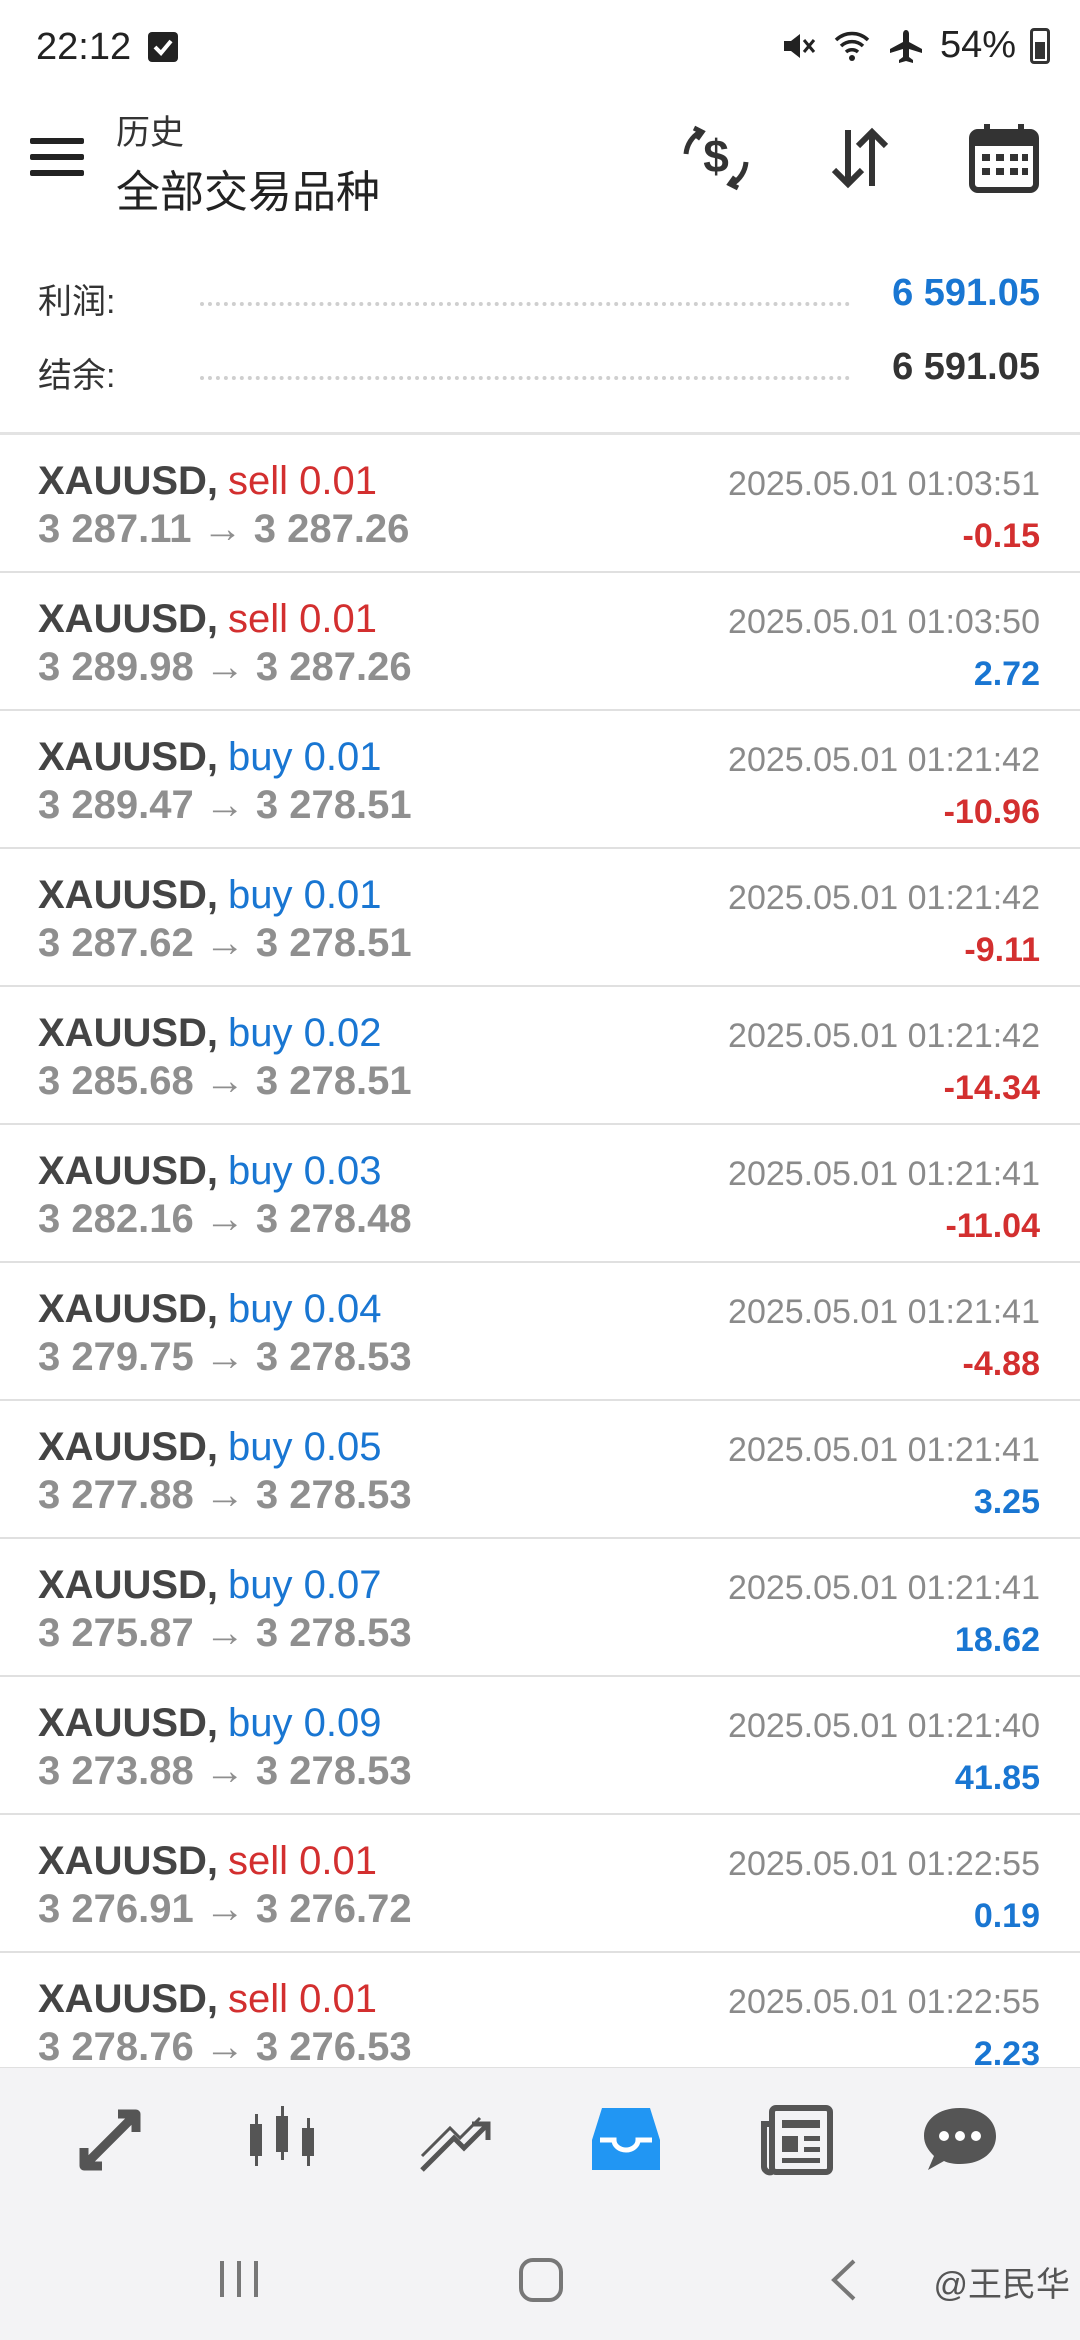 The width and height of the screenshot is (1080, 2340). What do you see at coordinates (798, 2140) in the screenshot?
I see `news-icon` at bounding box center [798, 2140].